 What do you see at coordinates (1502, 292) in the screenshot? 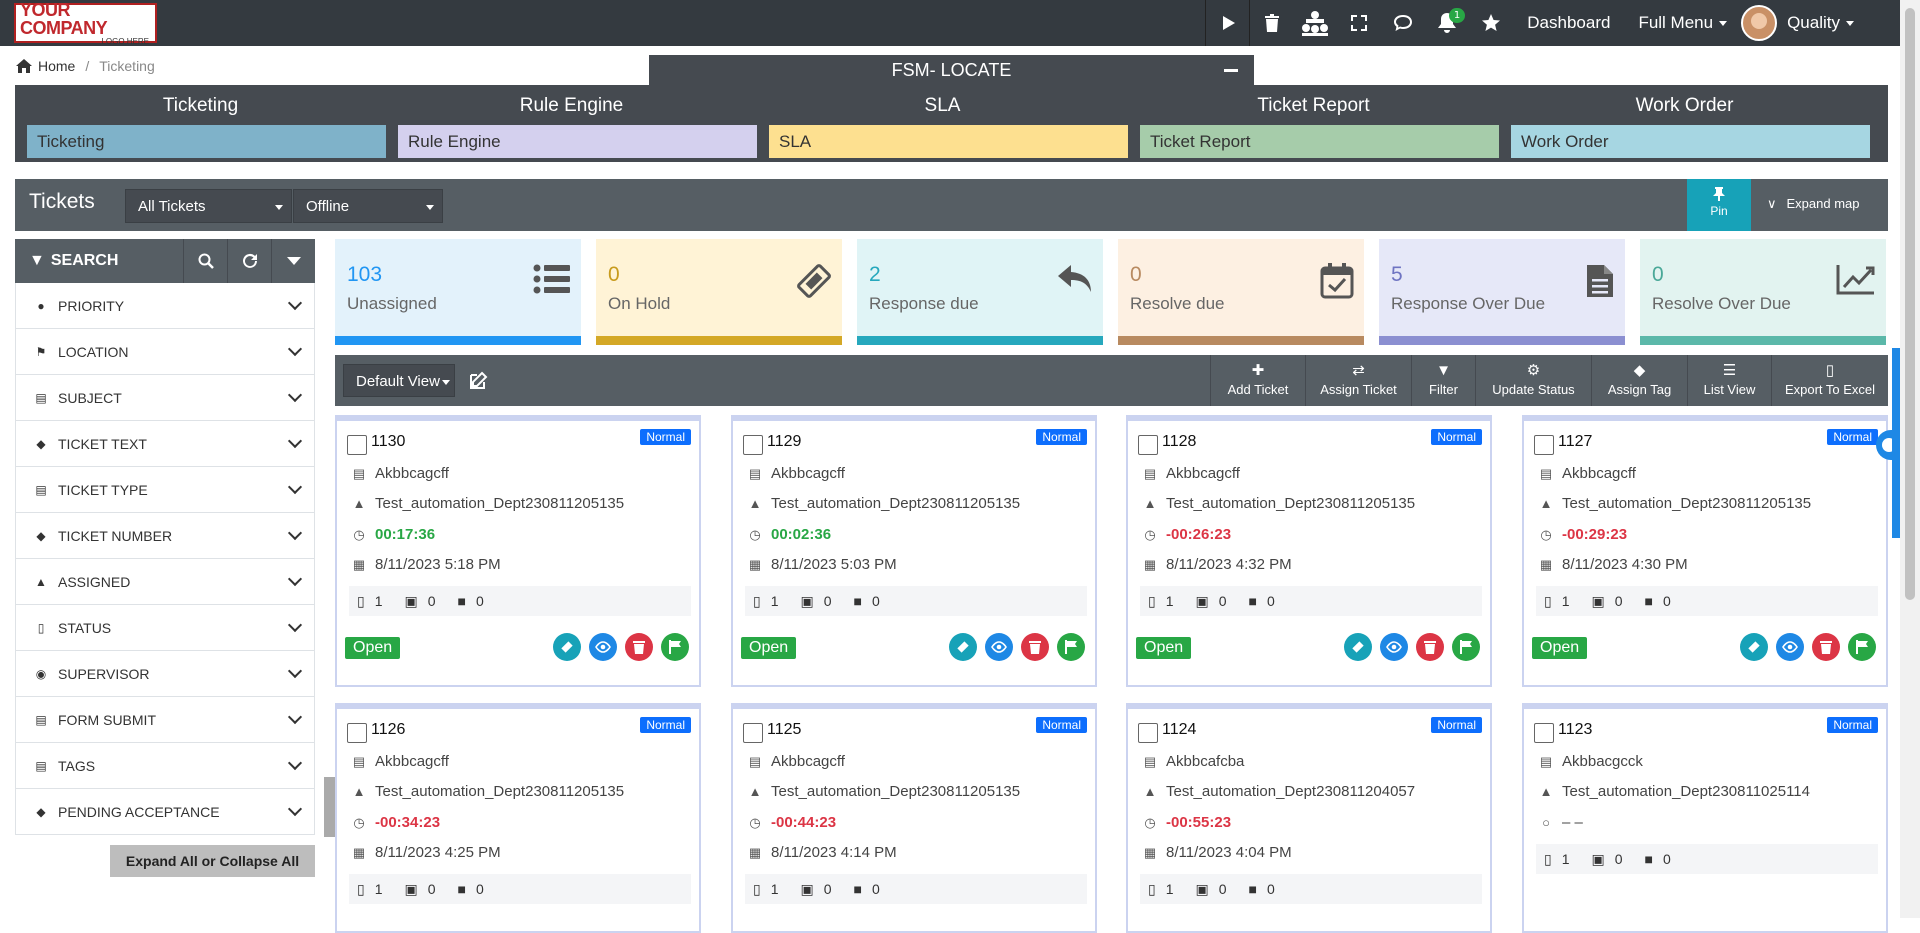
I see `stat-response-over-due: 5 Response Over Due` at bounding box center [1502, 292].